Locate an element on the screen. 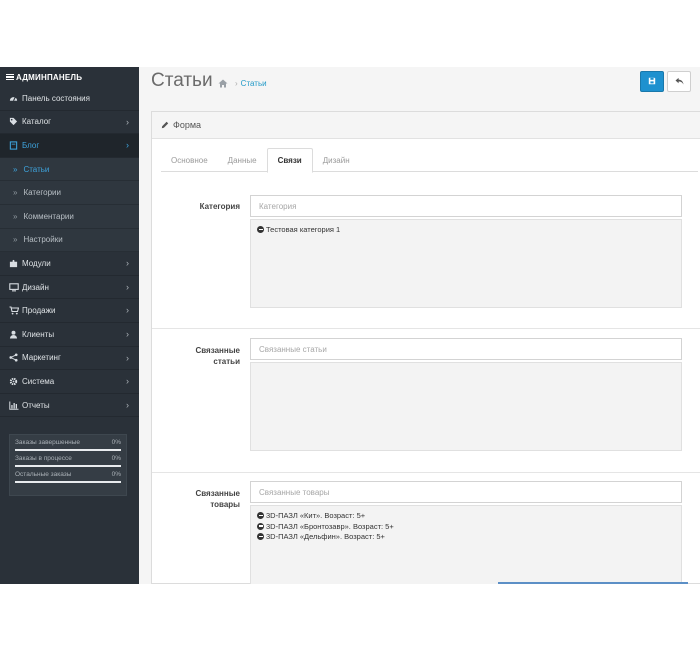  sidebar-title: АДМИНПАНЕЛЬ is located at coordinates (49, 77).